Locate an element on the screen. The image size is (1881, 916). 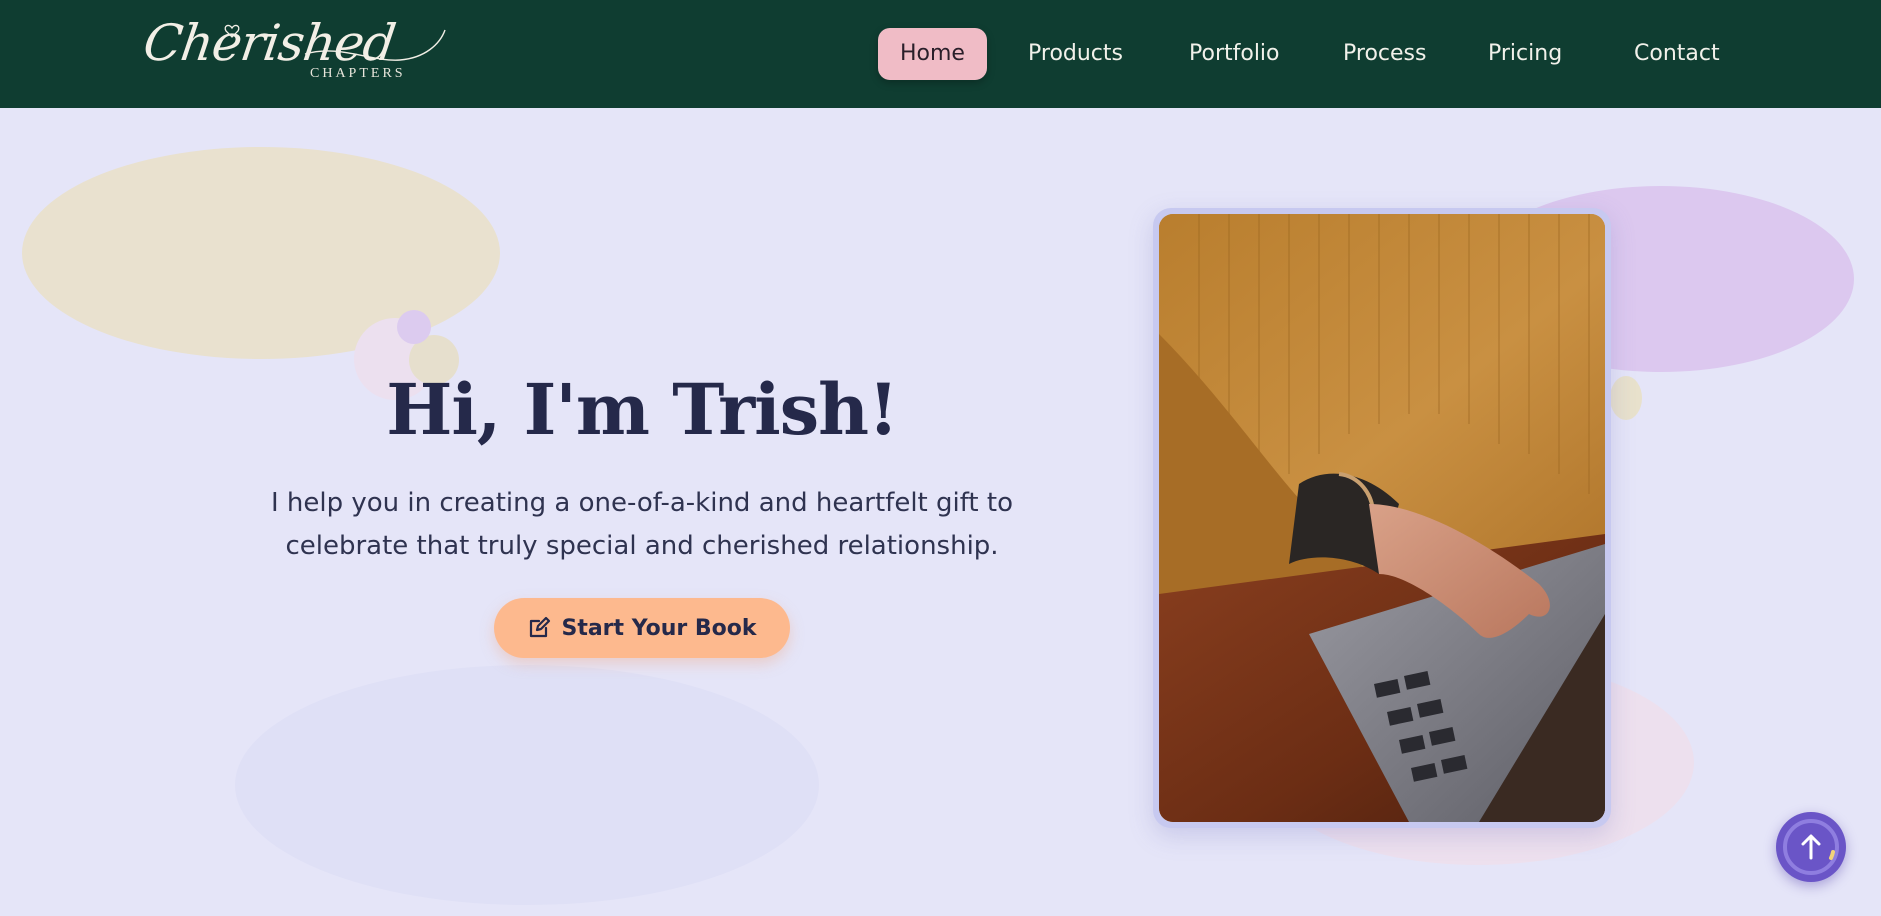
start-your-book-button: Start Your Book is located at coordinates (642, 628).